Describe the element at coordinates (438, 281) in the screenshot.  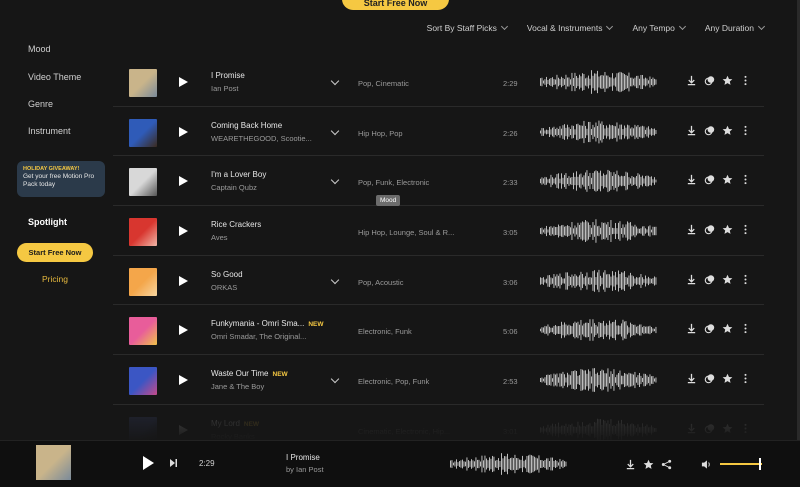
I see `track-row: So Good ORKAS Pop, Acoustic 3:06` at that location.